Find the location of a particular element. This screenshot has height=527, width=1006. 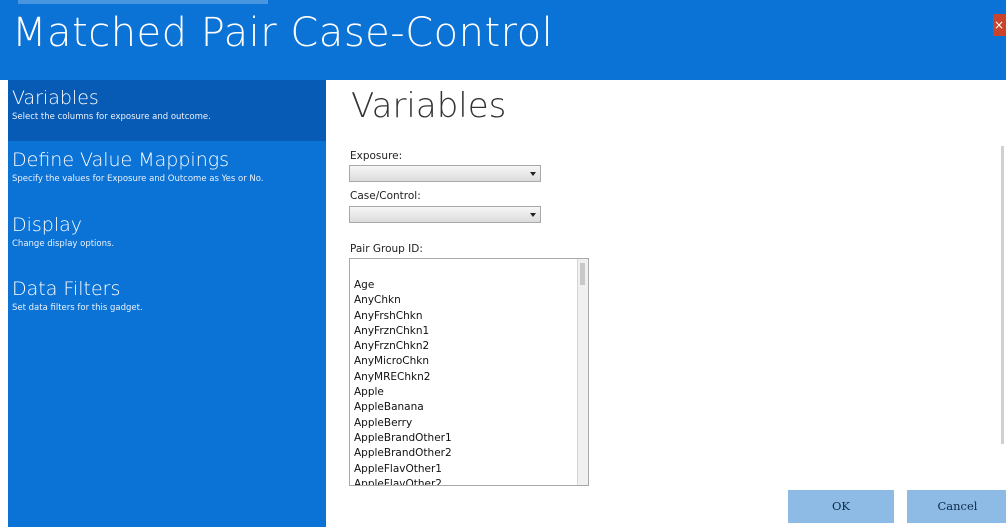

list-item: AnyMREChkn2 is located at coordinates (403, 377).